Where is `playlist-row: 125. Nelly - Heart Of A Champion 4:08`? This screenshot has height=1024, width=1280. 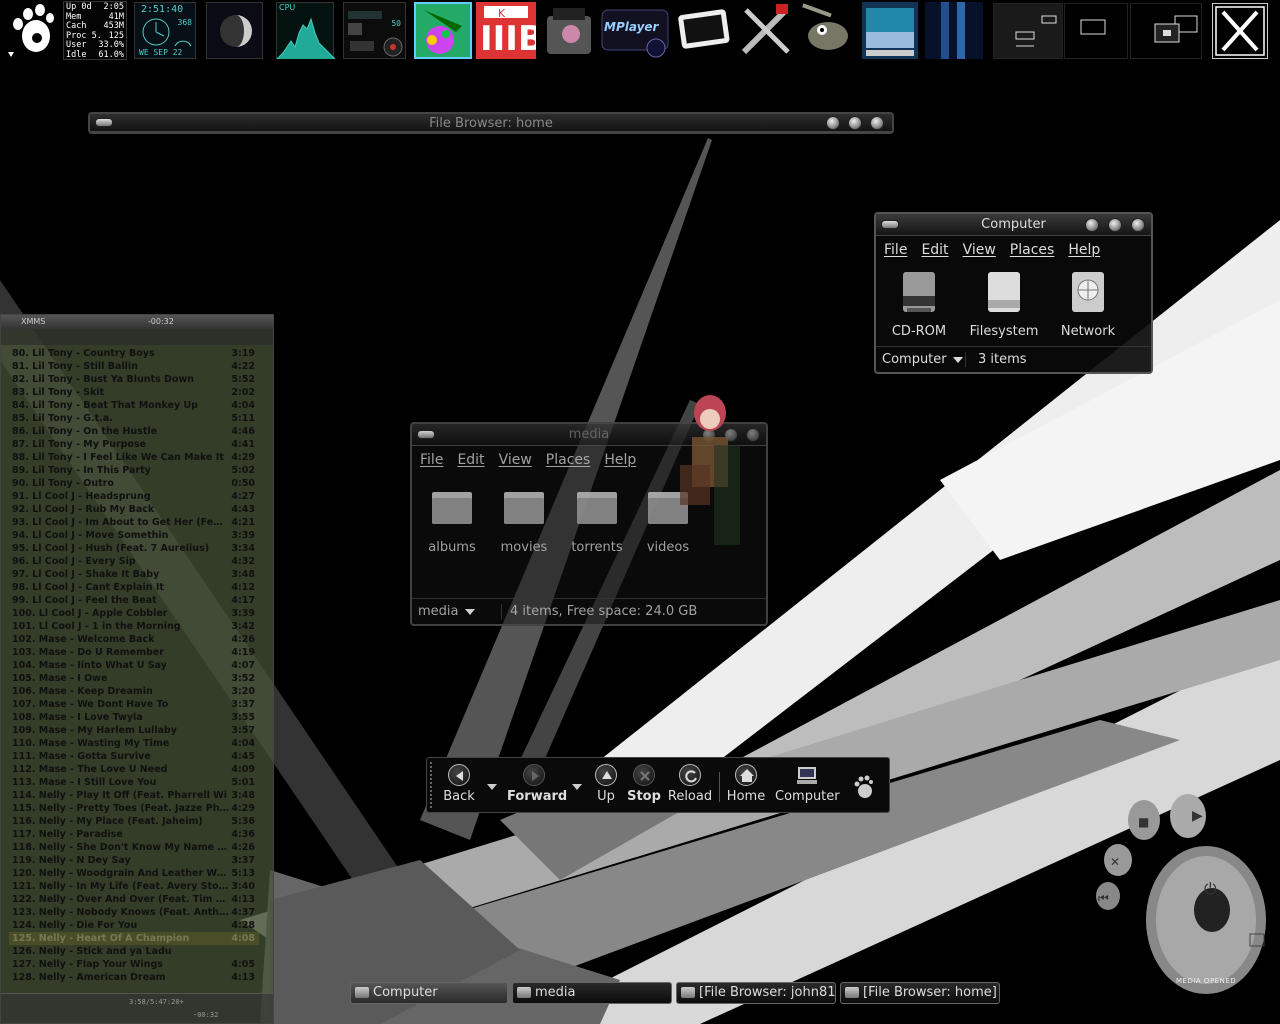
playlist-row: 125. Nelly - Heart Of A Champion 4:08 is located at coordinates (134, 938).